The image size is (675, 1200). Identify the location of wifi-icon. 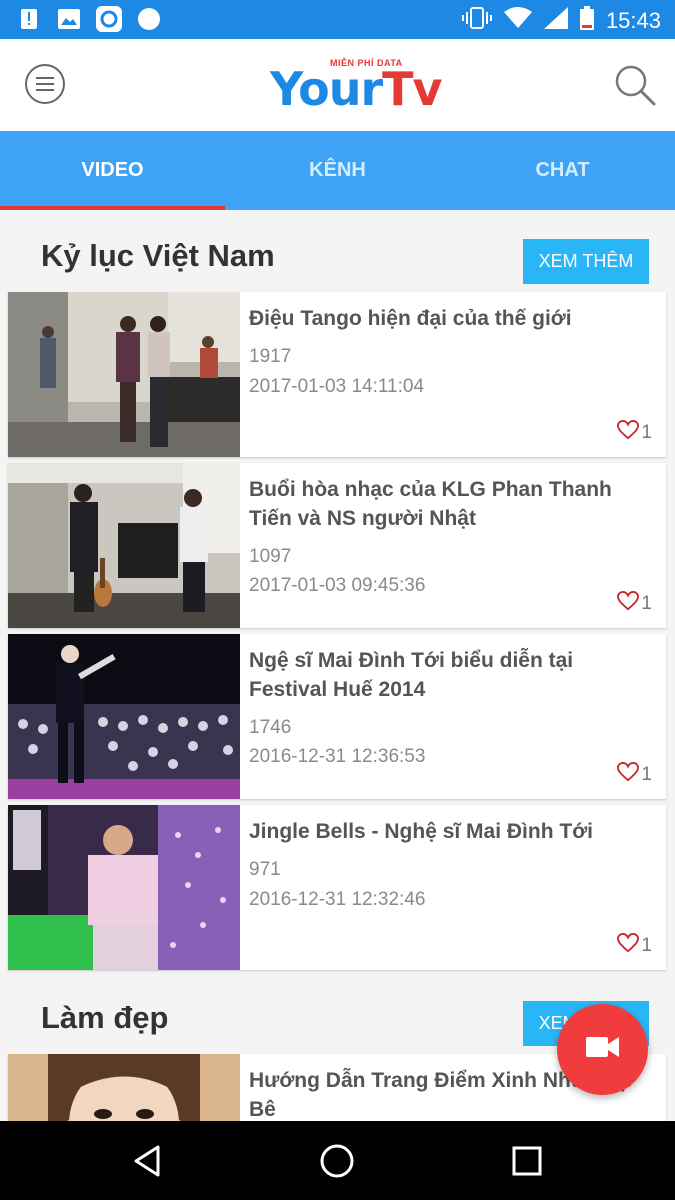
(517, 21).